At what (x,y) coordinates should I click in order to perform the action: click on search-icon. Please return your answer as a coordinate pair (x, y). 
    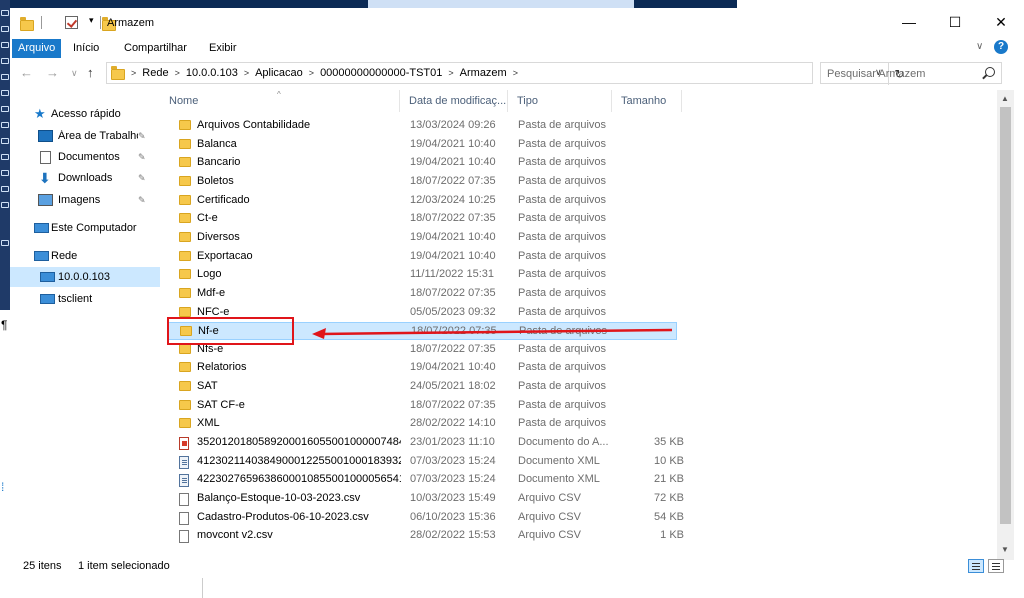
    Looking at the image, I should click on (990, 72).